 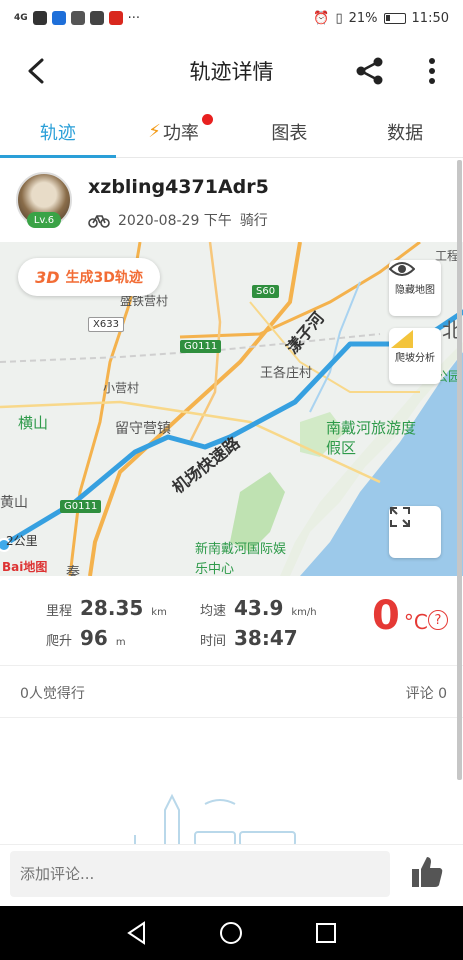 What do you see at coordinates (143, 429) in the screenshot?
I see `label-liushouying: 留守营镇` at bounding box center [143, 429].